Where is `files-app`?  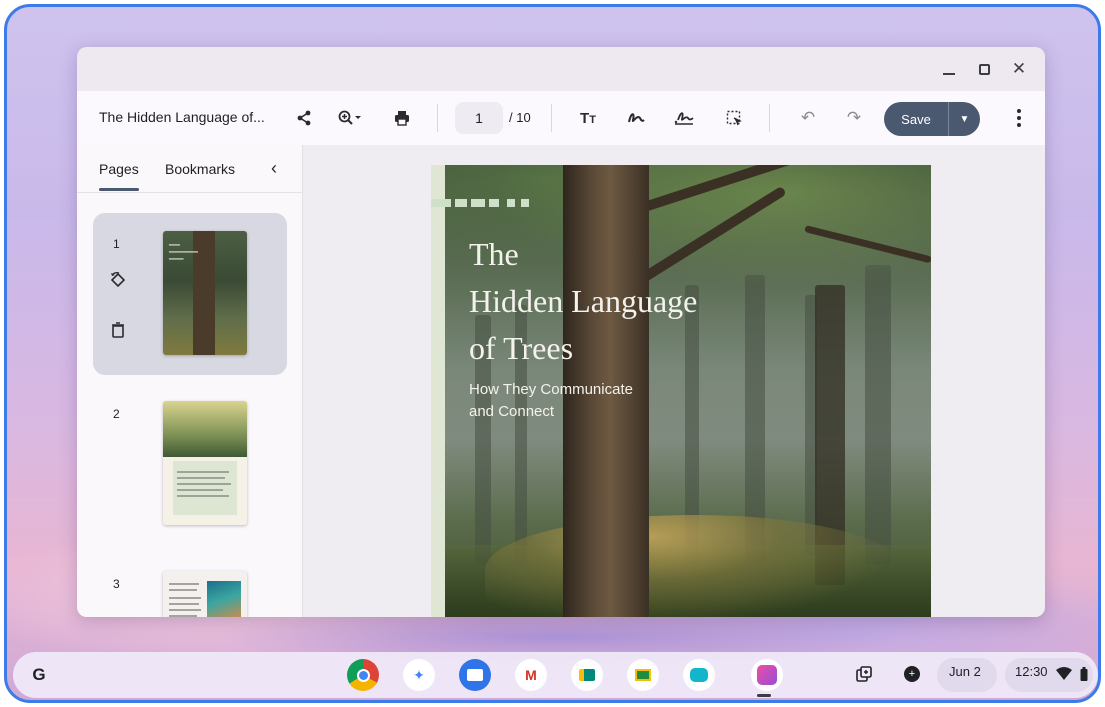
files-app is located at coordinates (475, 675).